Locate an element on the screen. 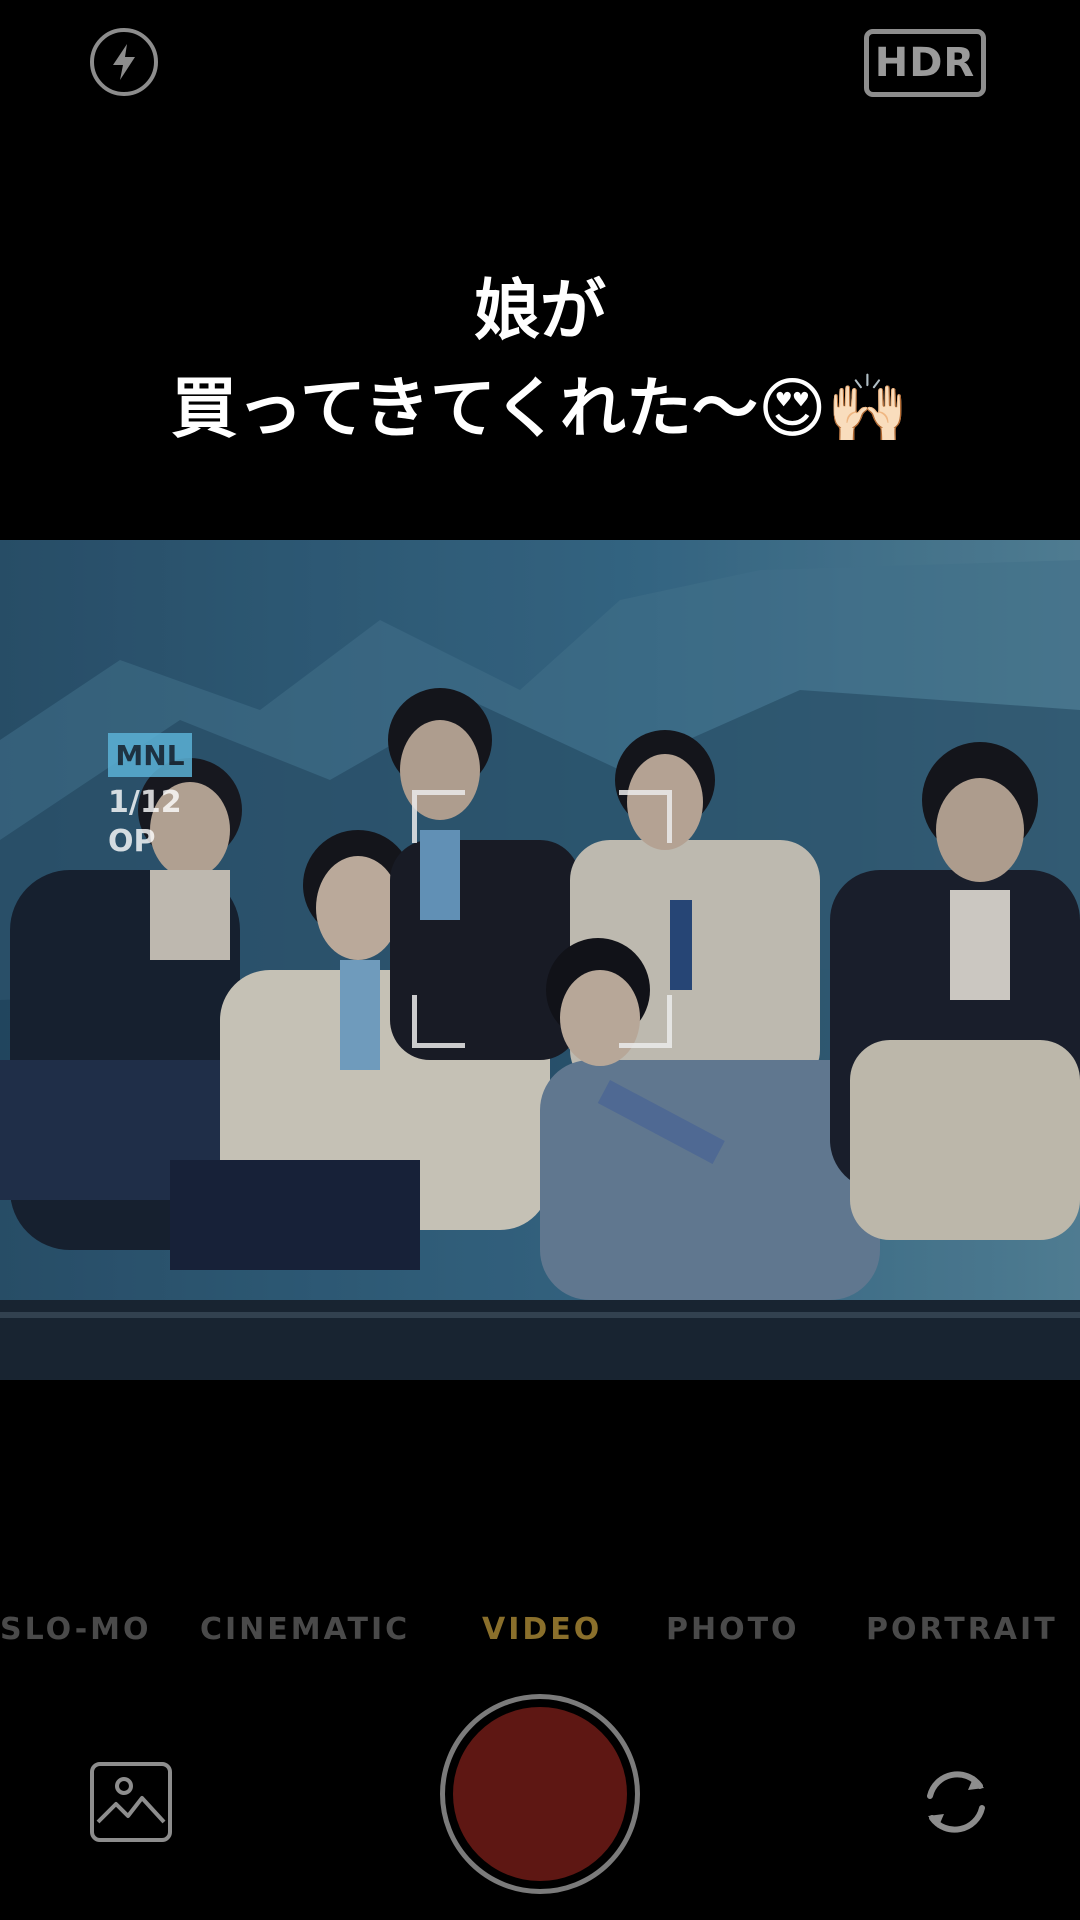 This screenshot has width=1080, height=1920. camera-flip-icon is located at coordinates (956, 1802).